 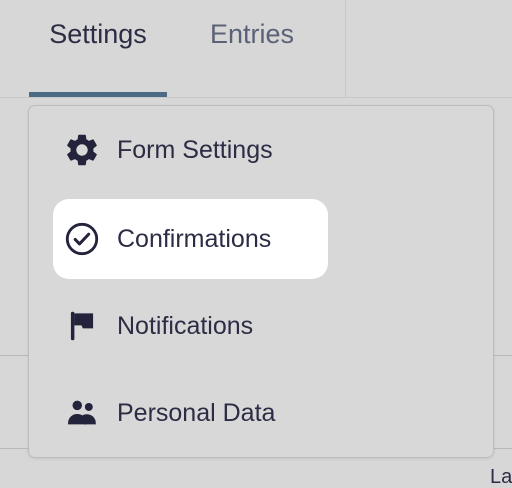 I want to click on background-partial-text: La, so click(x=501, y=477).